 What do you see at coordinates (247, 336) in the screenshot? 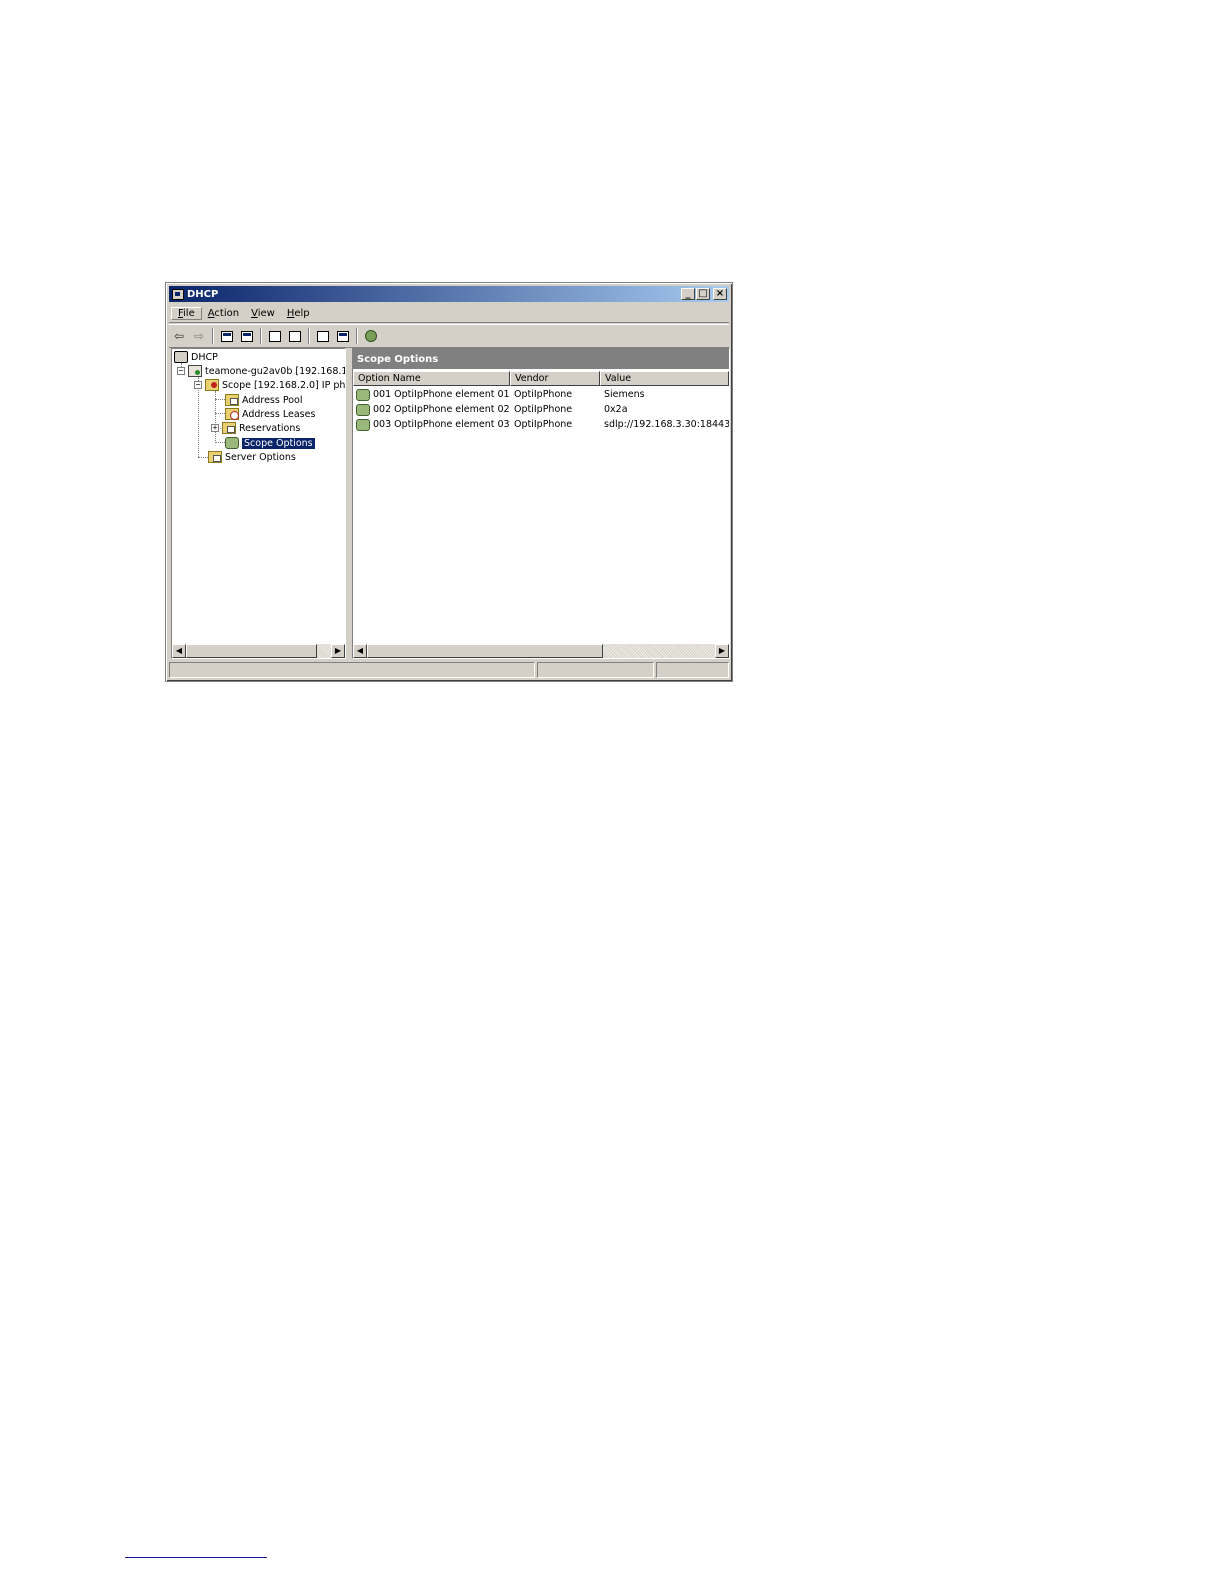
I see `show-hide-tree-icon` at bounding box center [247, 336].